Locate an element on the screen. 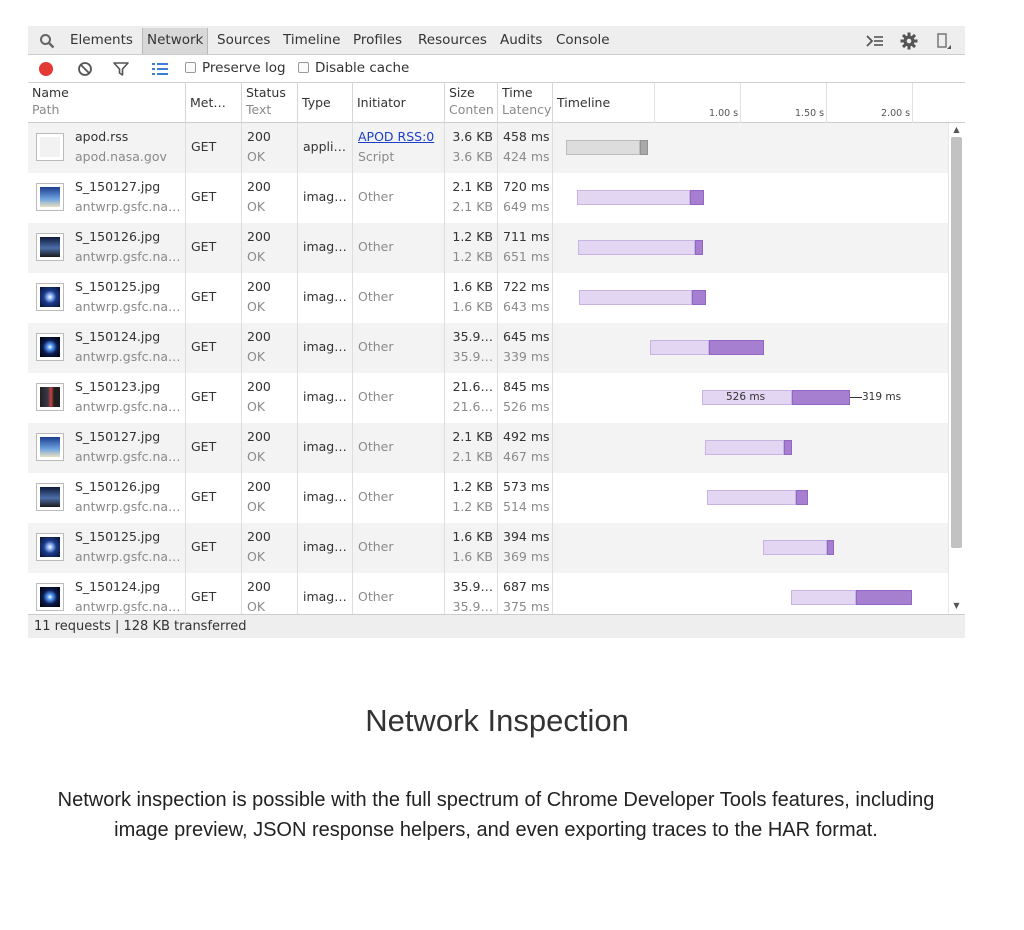 The height and width of the screenshot is (930, 1024). gear-icon is located at coordinates (909, 41).